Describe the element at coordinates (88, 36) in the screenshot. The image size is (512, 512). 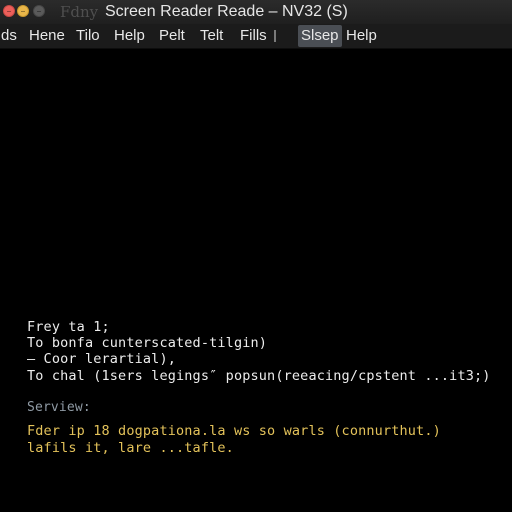
I see `menu-item-tilo: Tilo` at that location.